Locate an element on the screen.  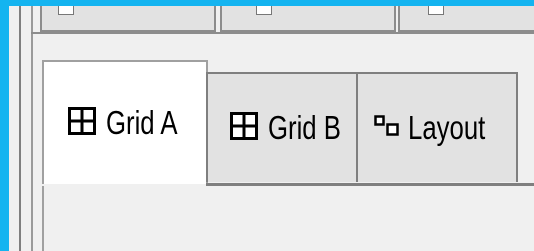
tab-layout: Layout is located at coordinates (437, 127).